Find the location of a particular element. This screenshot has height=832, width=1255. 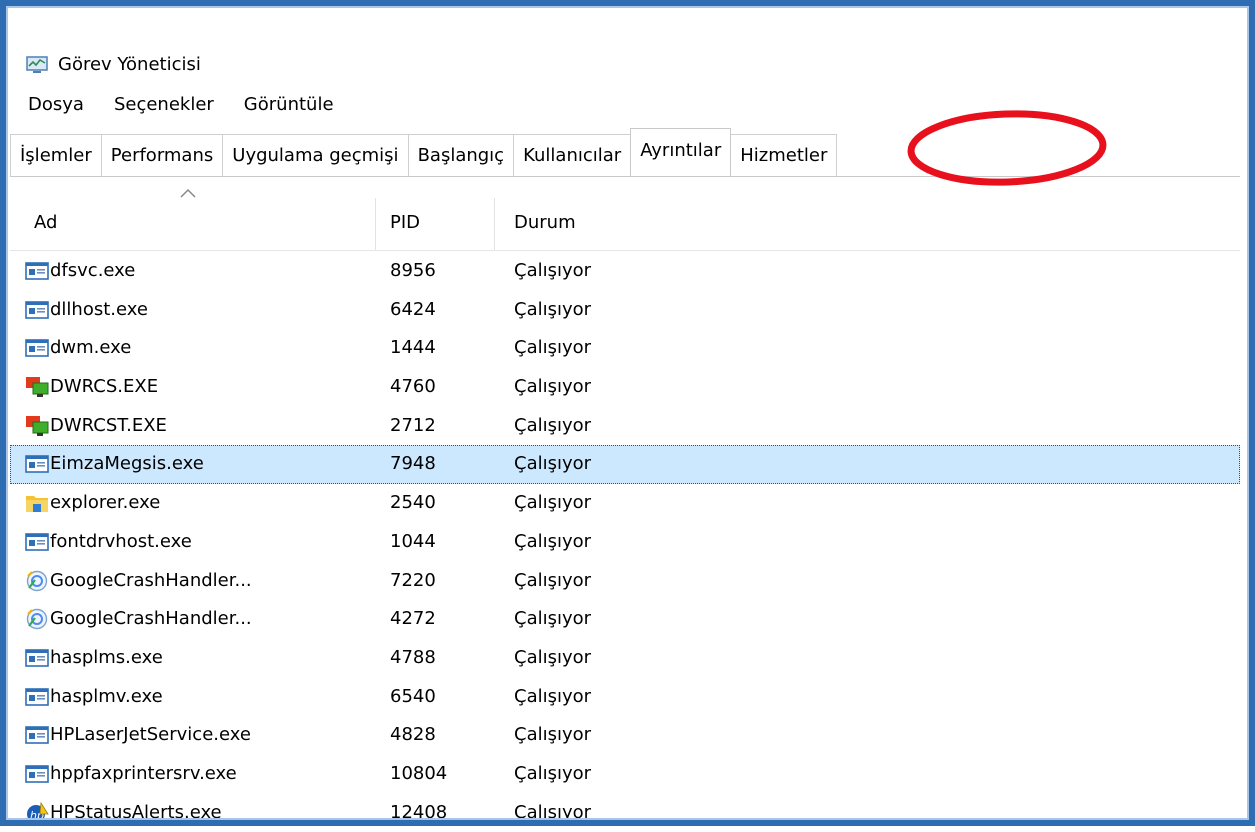

table-row: GoogleCrashHandler... 7220 Çalışıyor is located at coordinates (625, 581).